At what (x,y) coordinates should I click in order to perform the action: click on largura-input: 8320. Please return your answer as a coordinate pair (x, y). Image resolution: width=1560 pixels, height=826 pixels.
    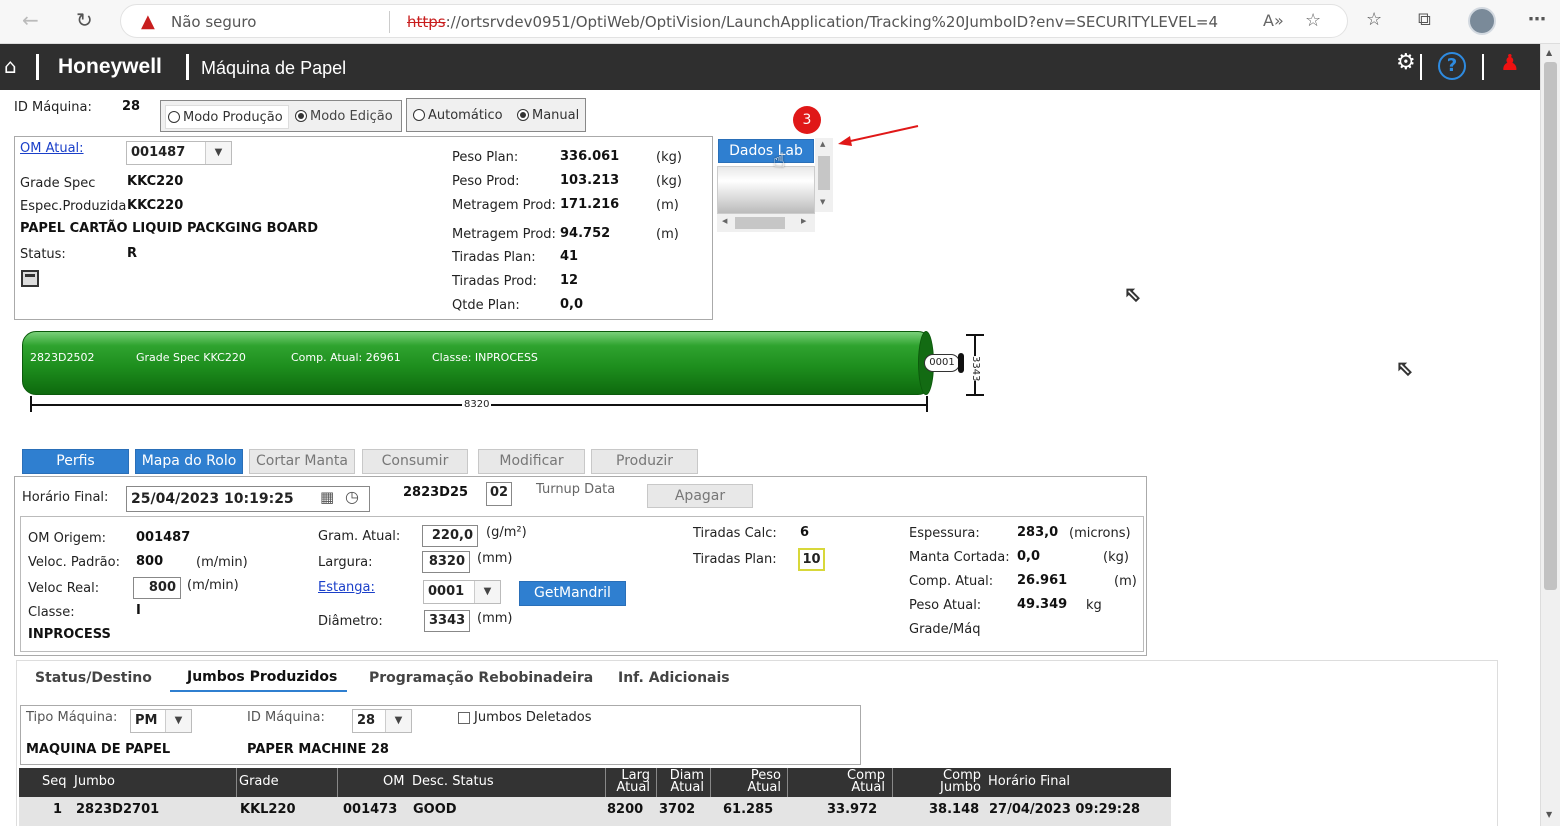
    Looking at the image, I should click on (446, 562).